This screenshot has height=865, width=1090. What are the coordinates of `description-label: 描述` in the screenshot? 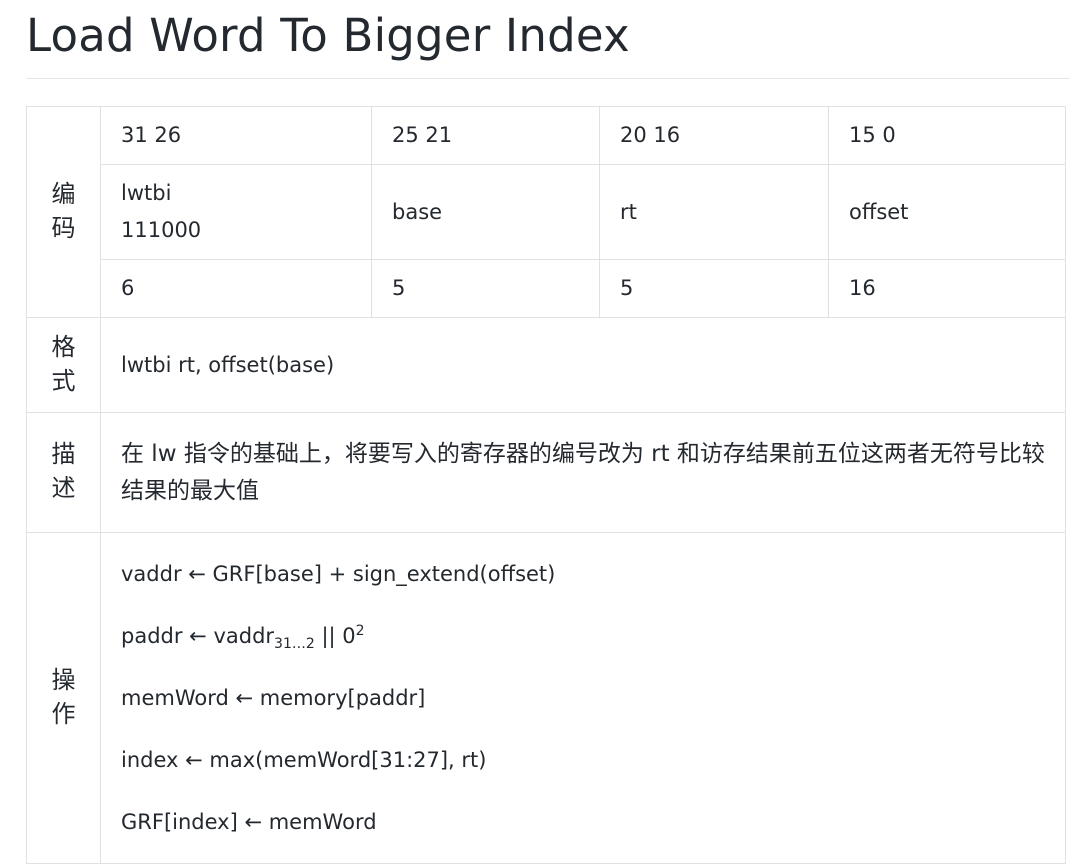 It's located at (63, 471).